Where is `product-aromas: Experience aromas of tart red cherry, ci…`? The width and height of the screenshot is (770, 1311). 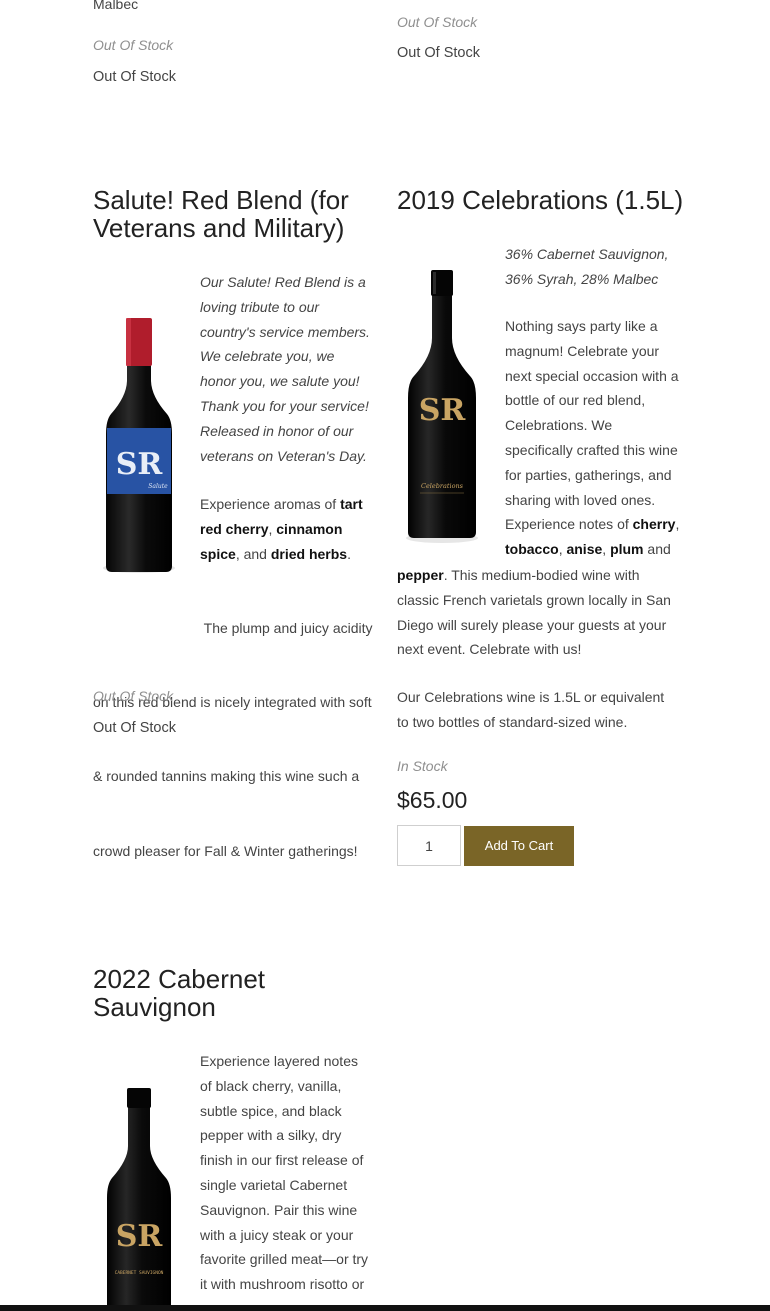
product-aromas: Experience aromas of tart red cherry, ci… is located at coordinates (281, 529).